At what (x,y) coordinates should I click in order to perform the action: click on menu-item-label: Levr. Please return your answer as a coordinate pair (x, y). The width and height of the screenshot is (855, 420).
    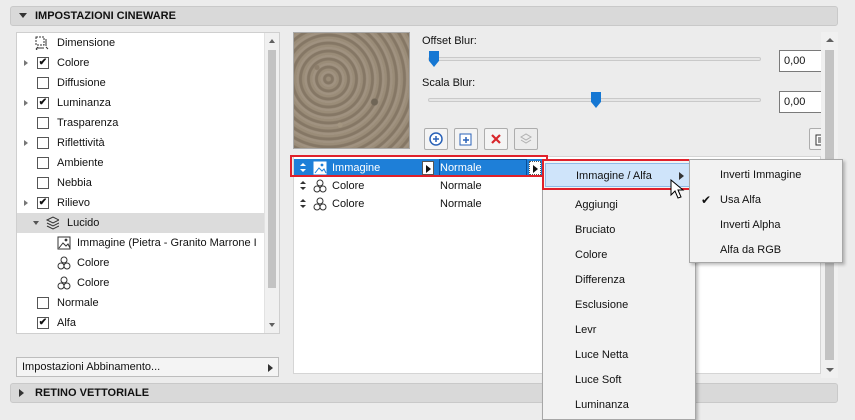
    Looking at the image, I should click on (586, 330).